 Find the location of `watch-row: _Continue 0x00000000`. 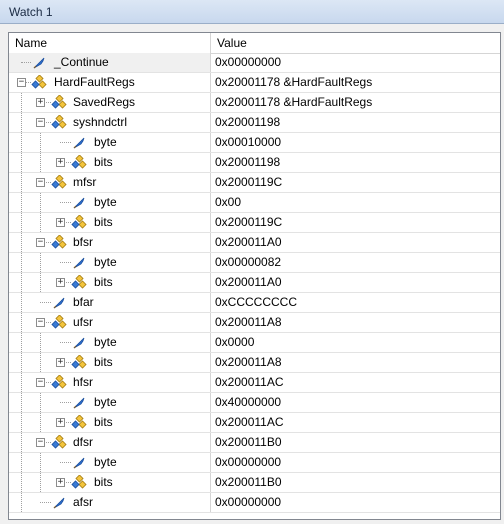

watch-row: _Continue 0x00000000 is located at coordinates (254, 63).